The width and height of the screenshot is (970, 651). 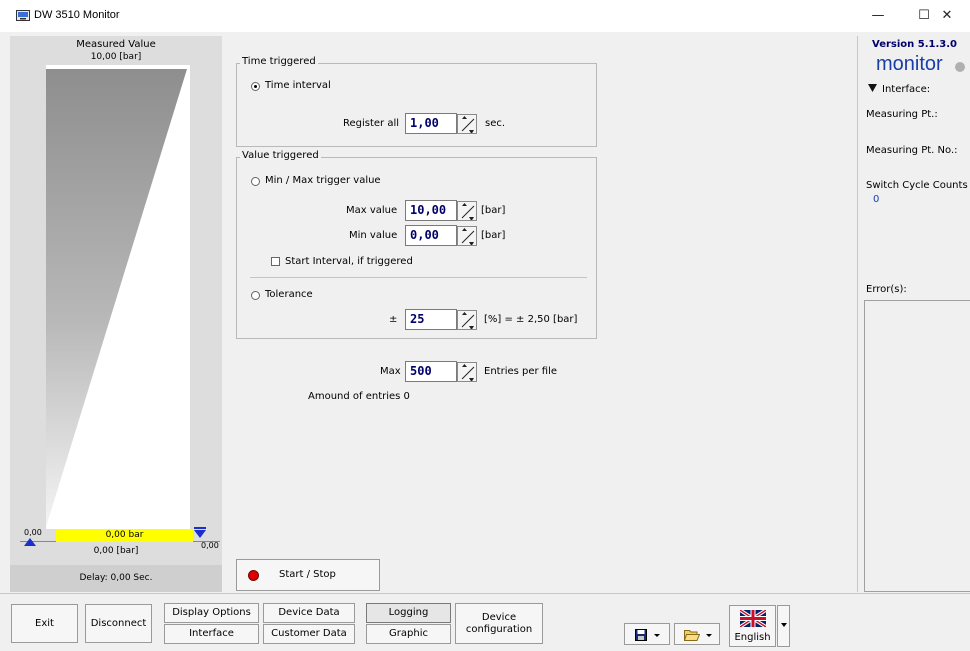 What do you see at coordinates (211, 613) in the screenshot?
I see `display-options-button: Display Options` at bounding box center [211, 613].